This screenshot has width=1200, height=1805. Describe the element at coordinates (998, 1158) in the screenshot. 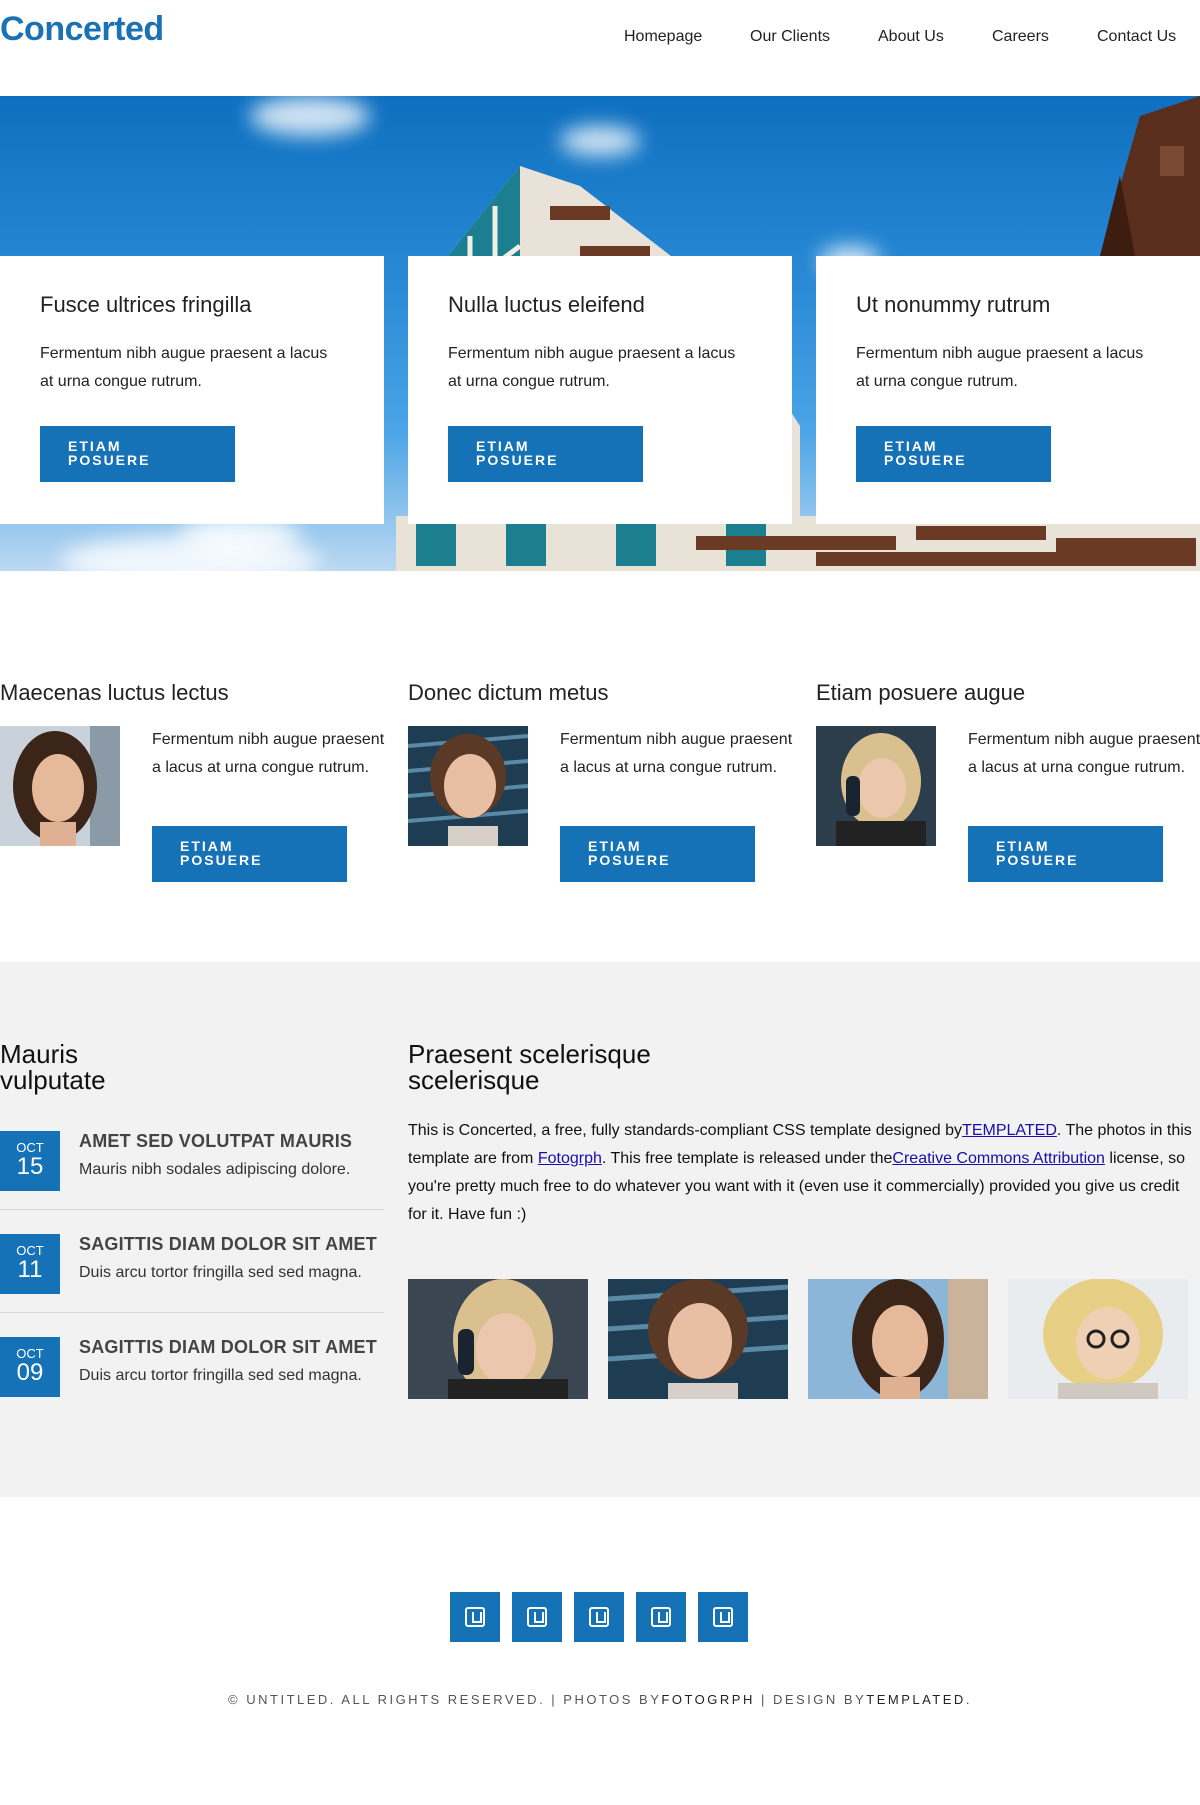

I see `creative-commons-link: Creative Commons Attribution` at that location.